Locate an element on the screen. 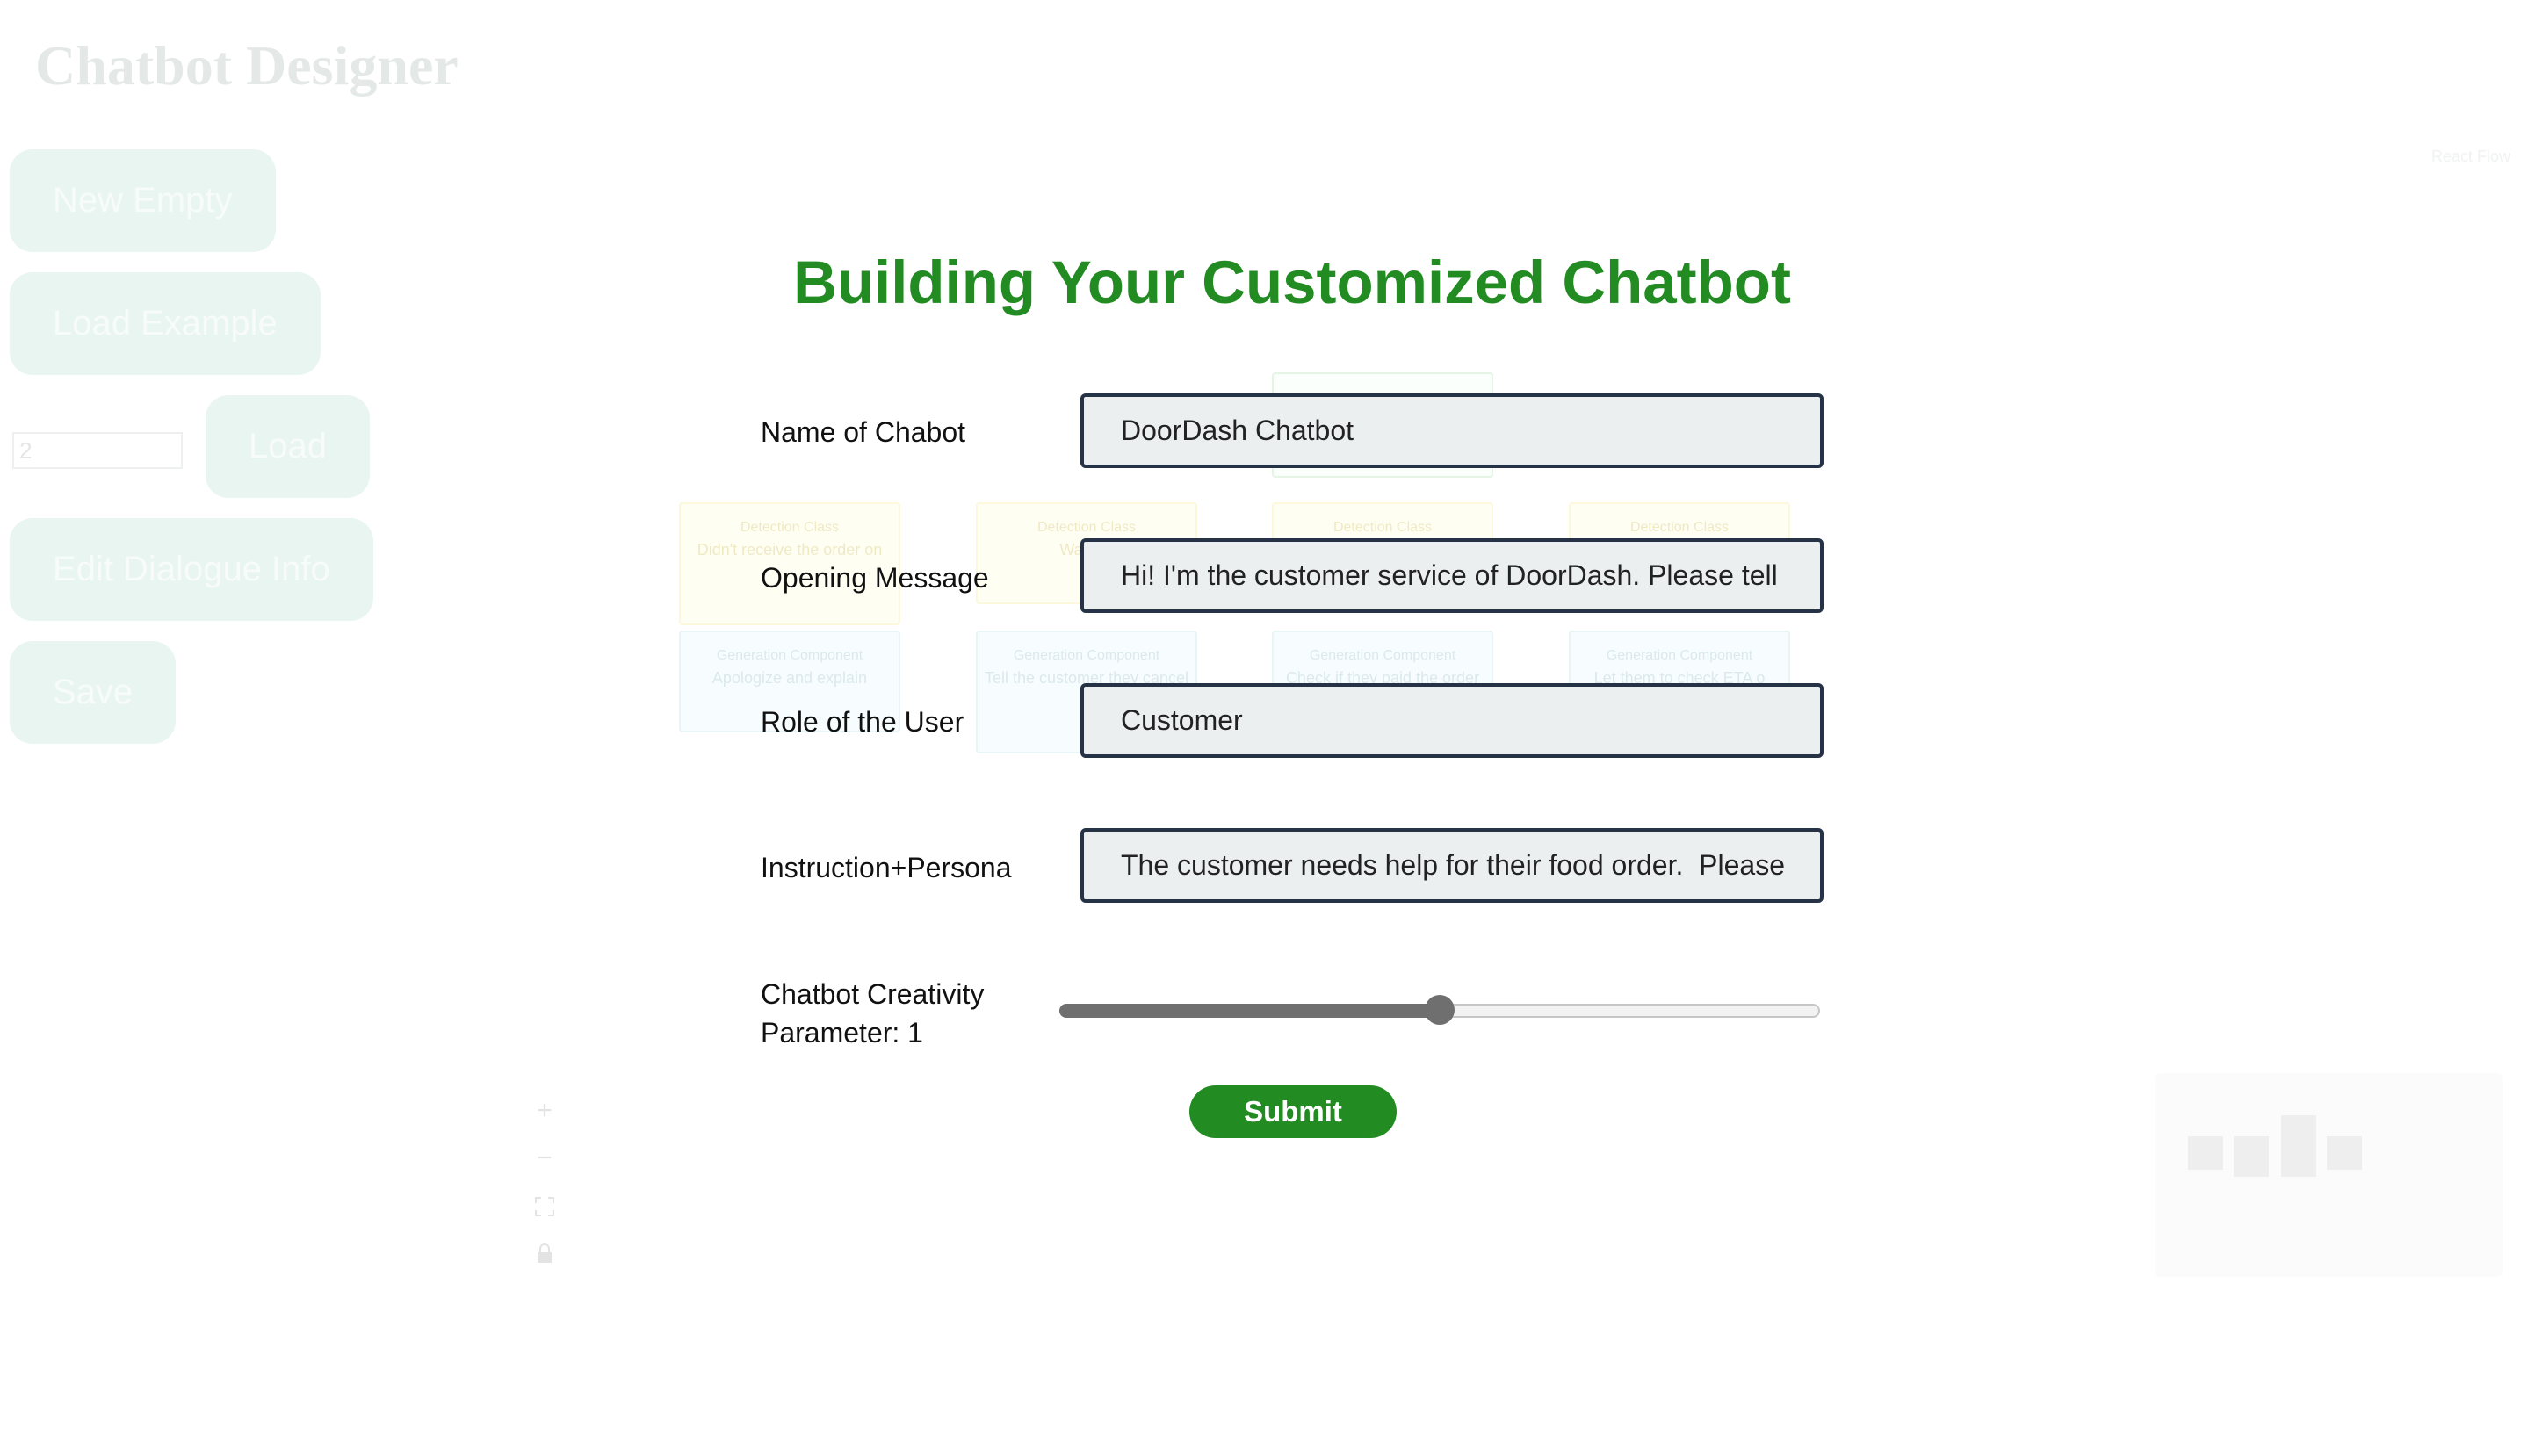 This screenshot has width=2528, height=1456. creativity-slider is located at coordinates (1439, 1010).